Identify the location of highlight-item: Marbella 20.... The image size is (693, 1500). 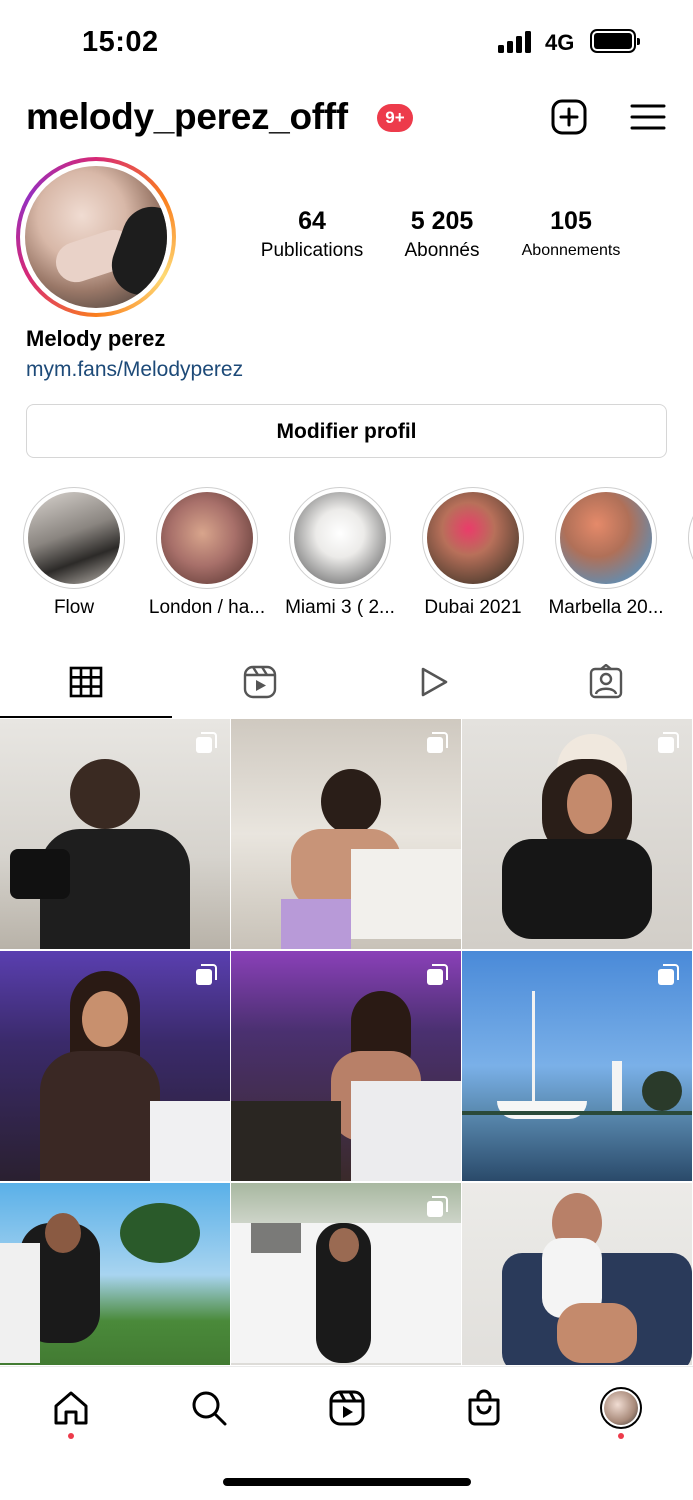
(606, 553).